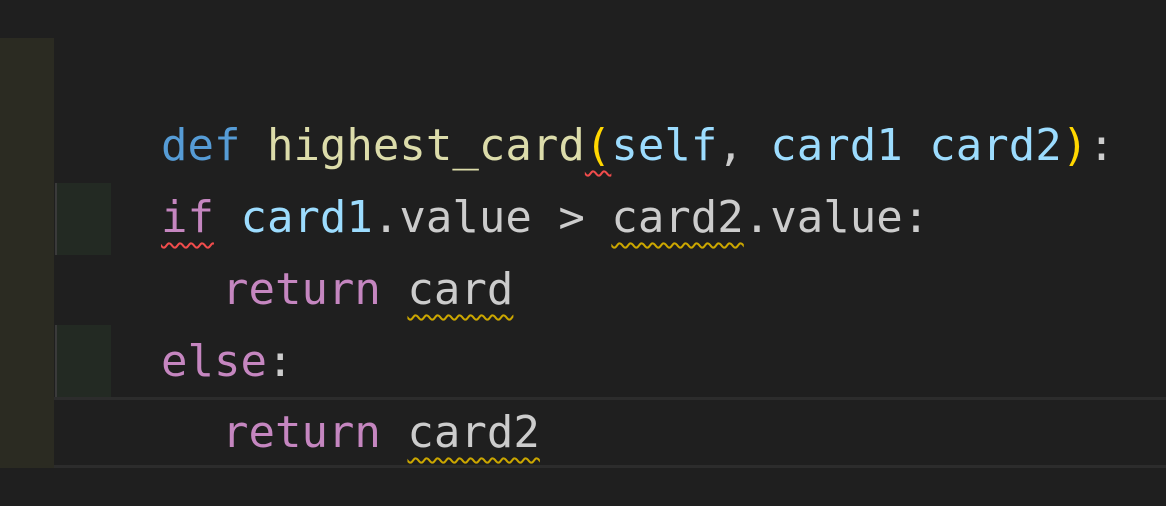 This screenshot has width=1166, height=506. Describe the element at coordinates (1075, 145) in the screenshot. I see `close-paren: )` at that location.